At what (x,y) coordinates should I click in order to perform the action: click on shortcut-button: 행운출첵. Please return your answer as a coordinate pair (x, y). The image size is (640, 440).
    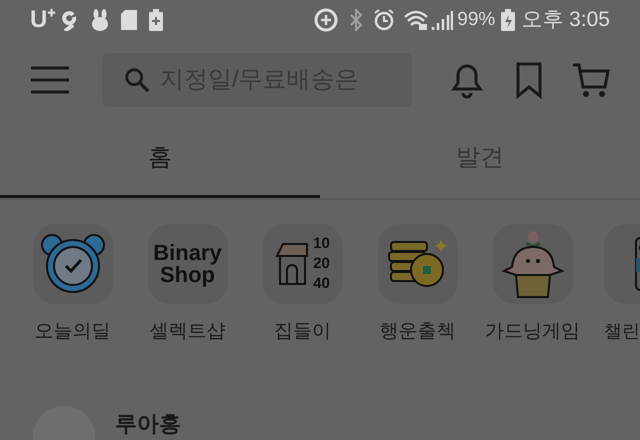
    Looking at the image, I should click on (417, 285).